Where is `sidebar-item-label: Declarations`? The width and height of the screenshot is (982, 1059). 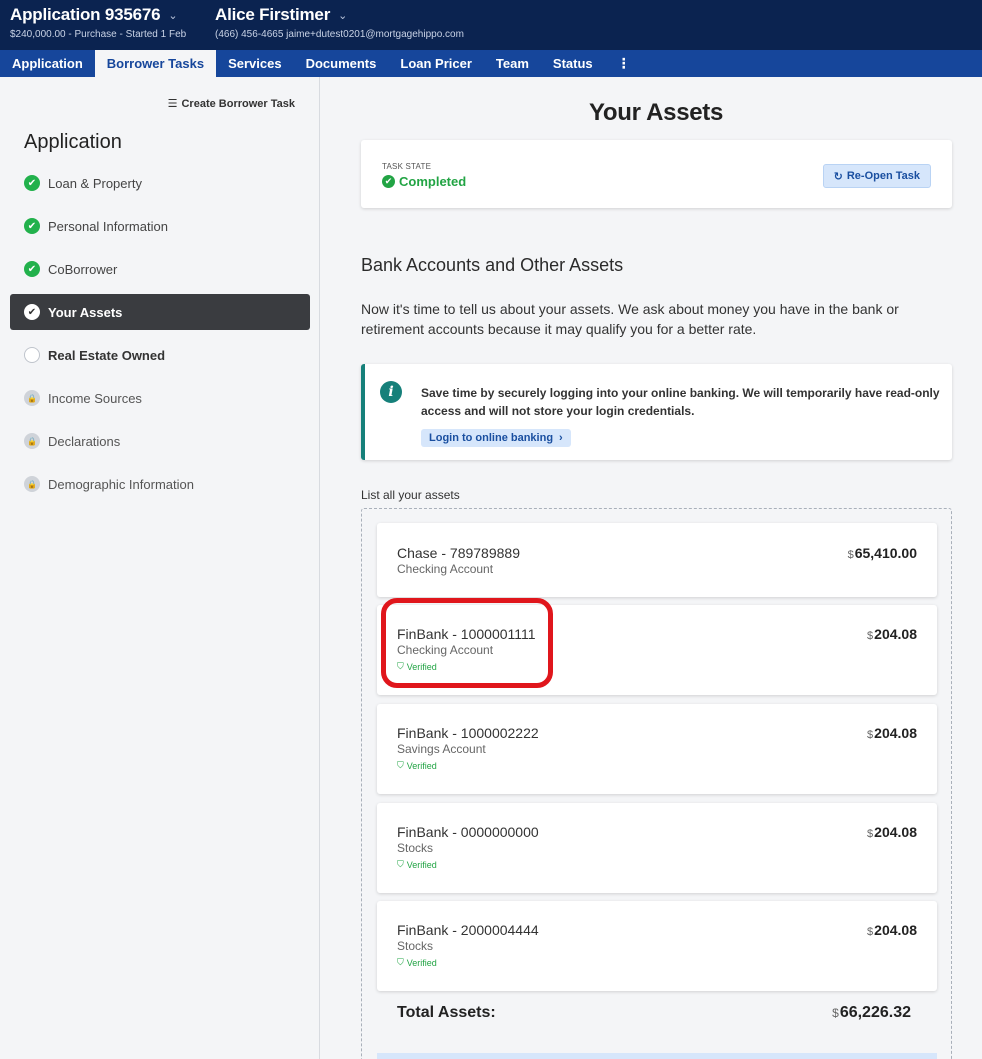
sidebar-item-label: Declarations is located at coordinates (84, 441).